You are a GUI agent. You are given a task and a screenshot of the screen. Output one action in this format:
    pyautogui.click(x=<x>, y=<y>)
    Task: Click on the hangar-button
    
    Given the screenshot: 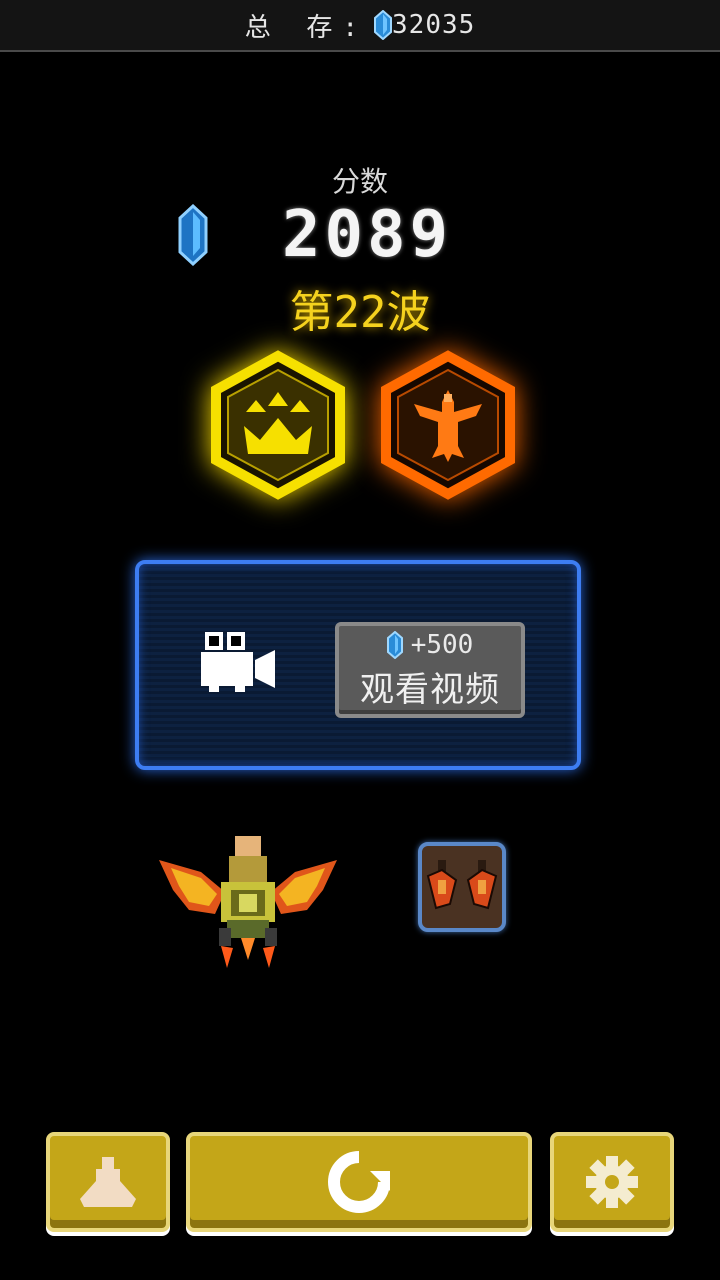 What is the action you would take?
    pyautogui.click(x=108, y=1182)
    